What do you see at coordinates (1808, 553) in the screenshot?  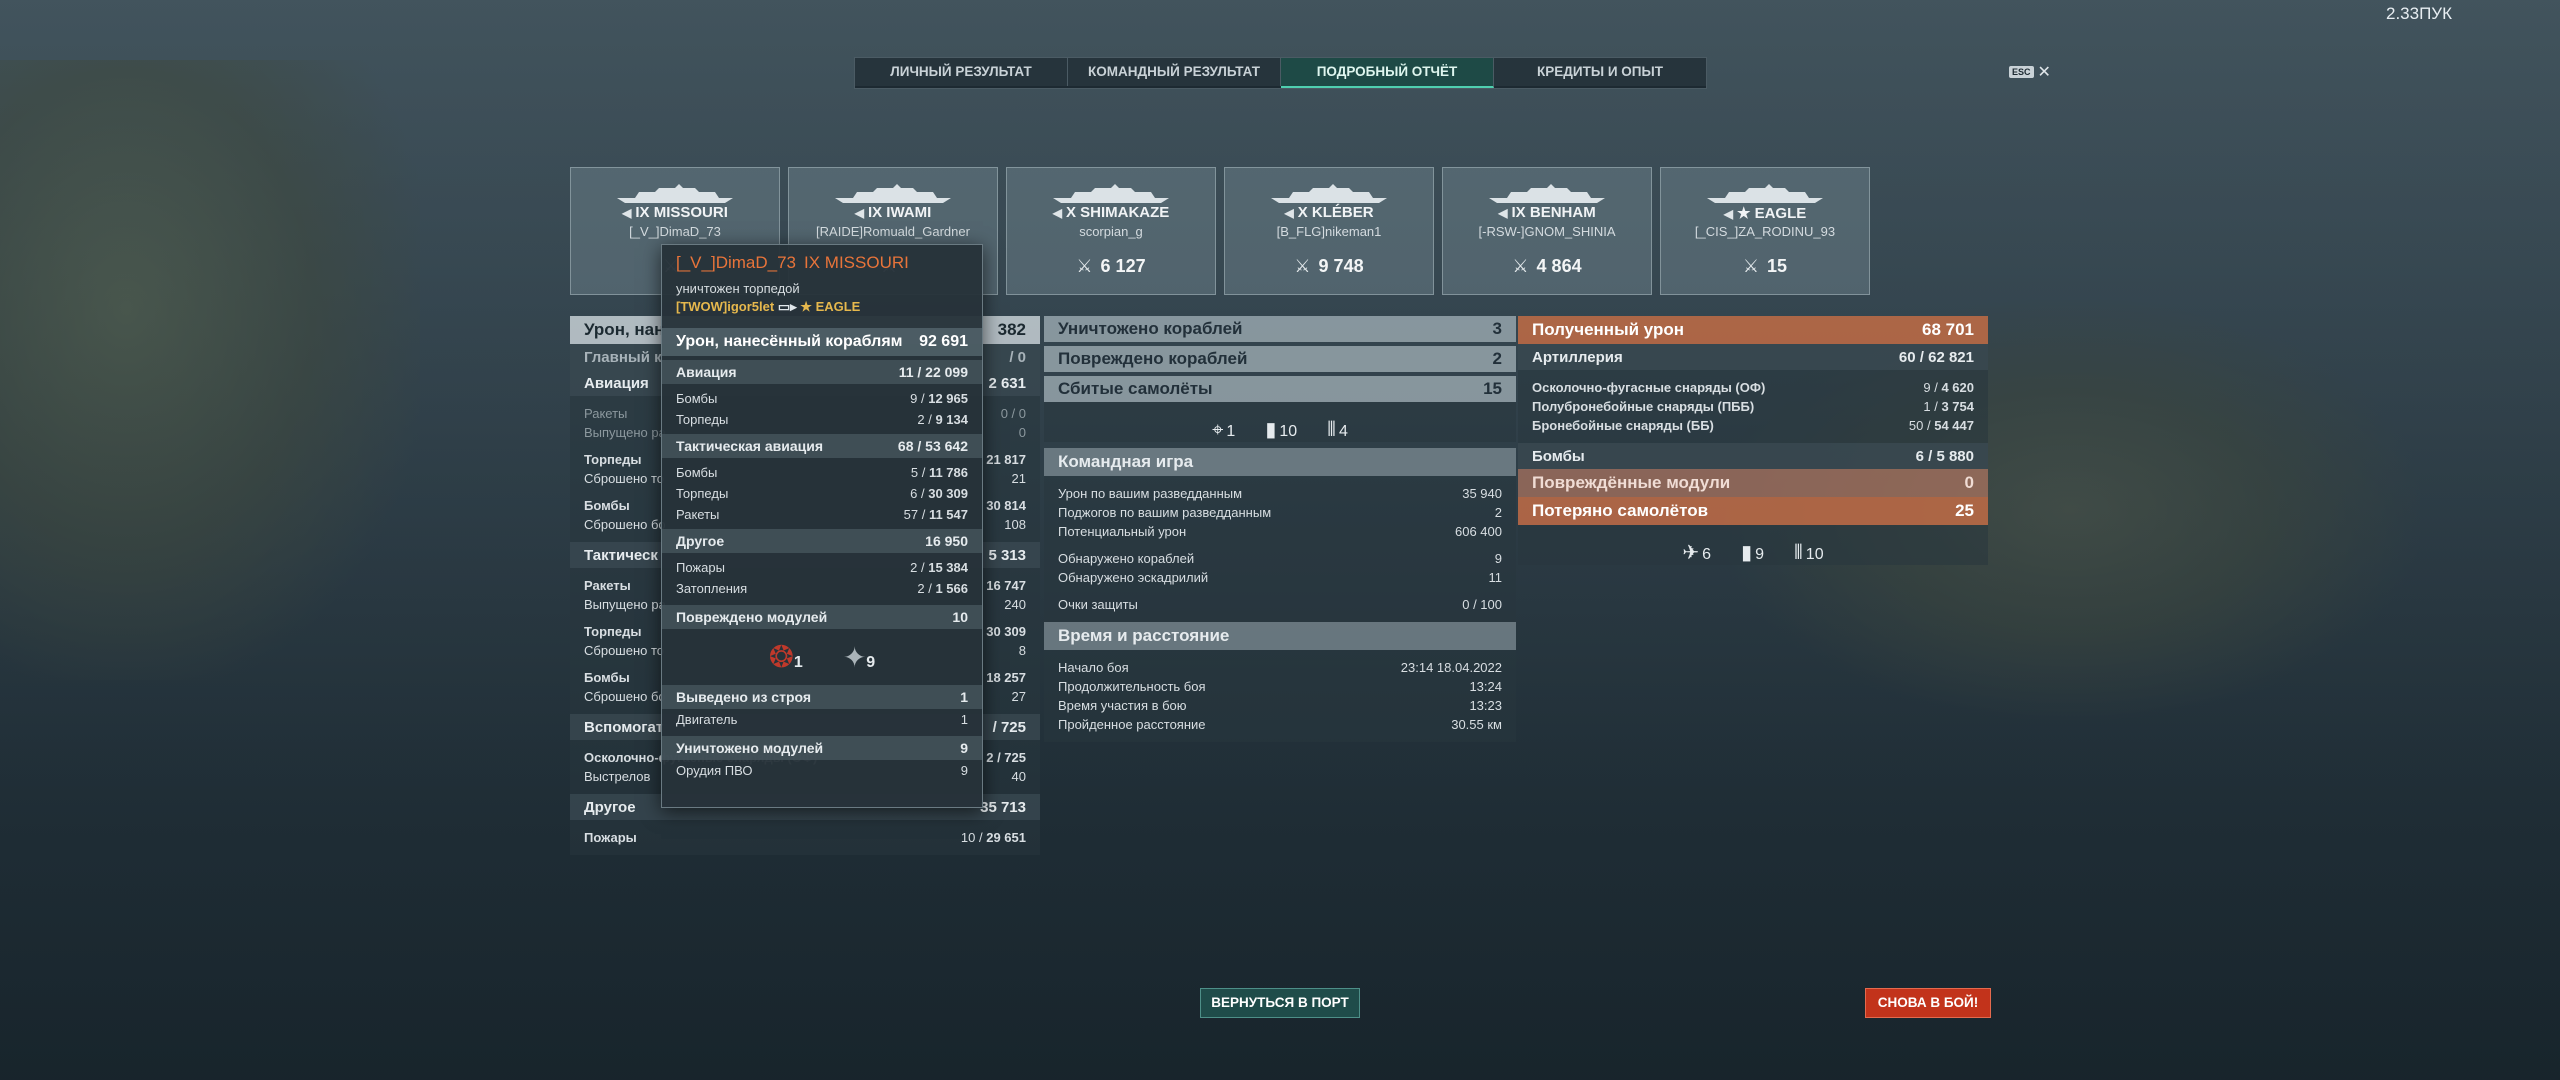 I see `torpedo-icon-group: ⦀ 10` at bounding box center [1808, 553].